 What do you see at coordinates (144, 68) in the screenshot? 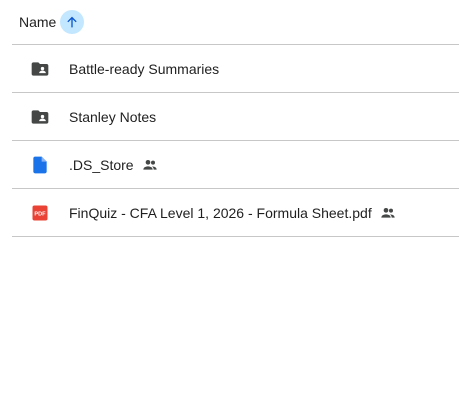
I see `file-name: Battle-ready Summaries` at bounding box center [144, 68].